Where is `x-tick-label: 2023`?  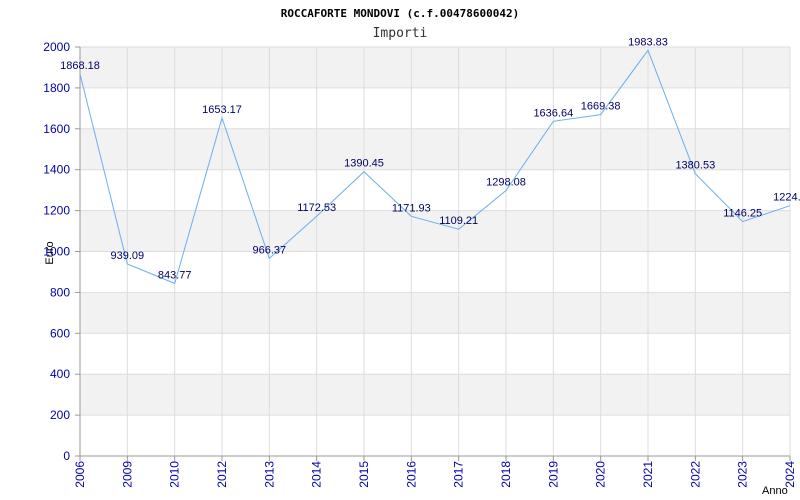
x-tick-label: 2023 is located at coordinates (743, 474).